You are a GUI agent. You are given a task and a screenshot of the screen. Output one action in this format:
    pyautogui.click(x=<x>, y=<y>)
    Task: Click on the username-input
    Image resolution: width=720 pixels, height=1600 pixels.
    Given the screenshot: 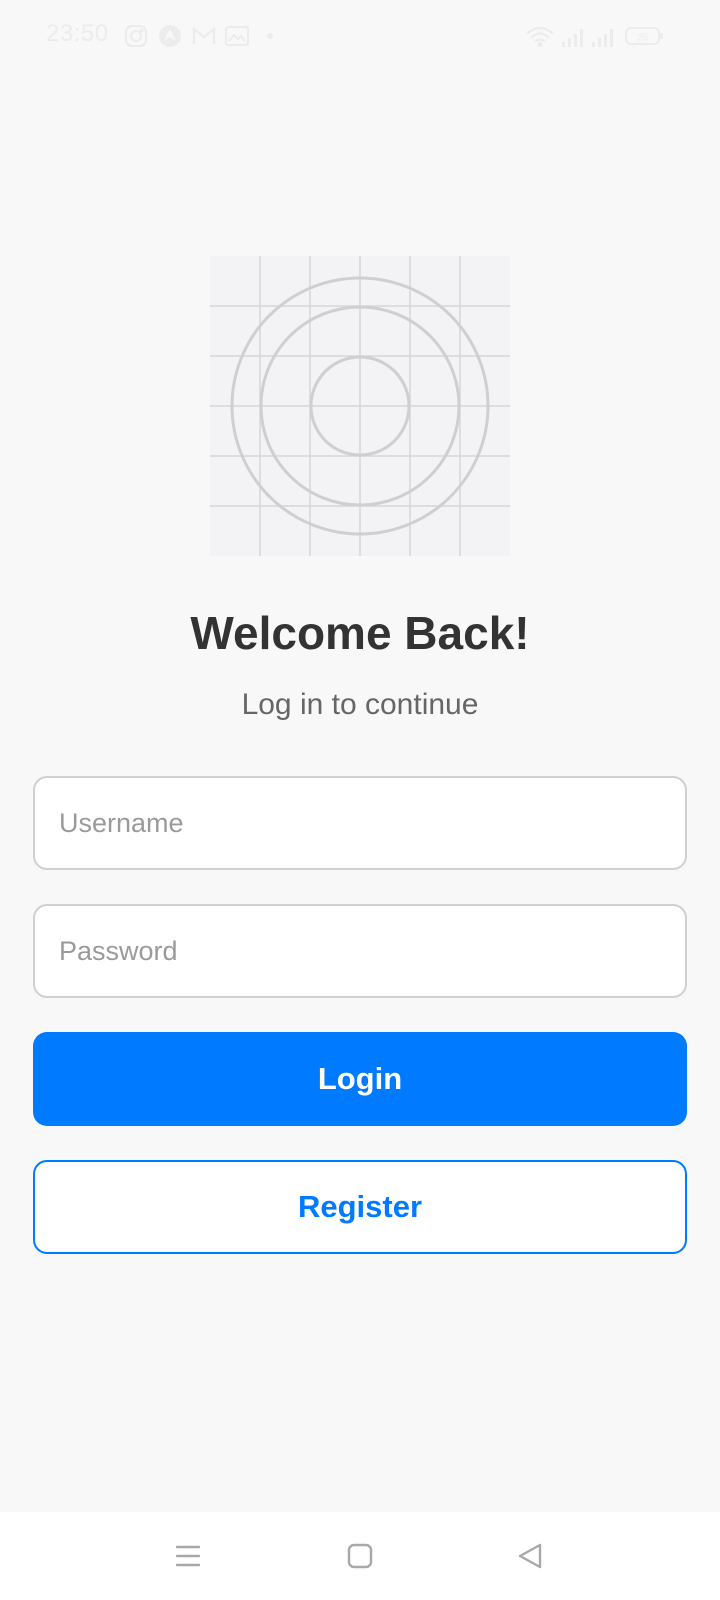 What is the action you would take?
    pyautogui.click(x=360, y=823)
    